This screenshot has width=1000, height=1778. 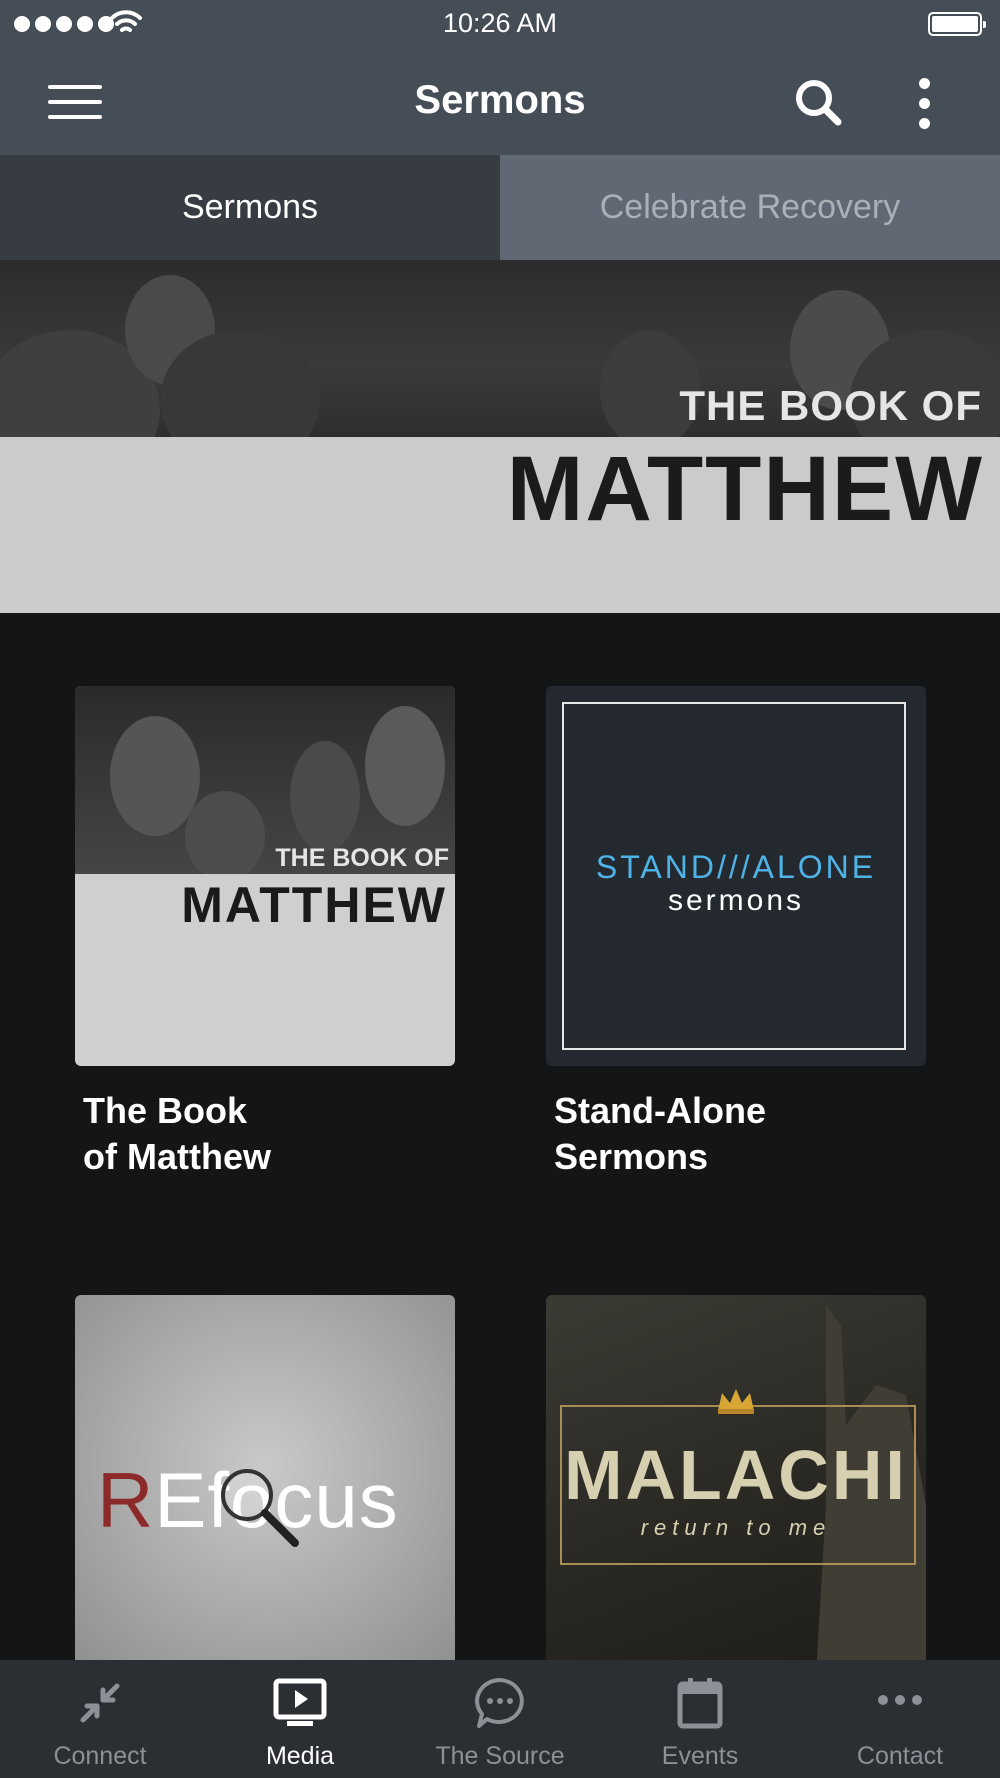 I want to click on navigation-bar: Sermons, so click(x=500, y=102).